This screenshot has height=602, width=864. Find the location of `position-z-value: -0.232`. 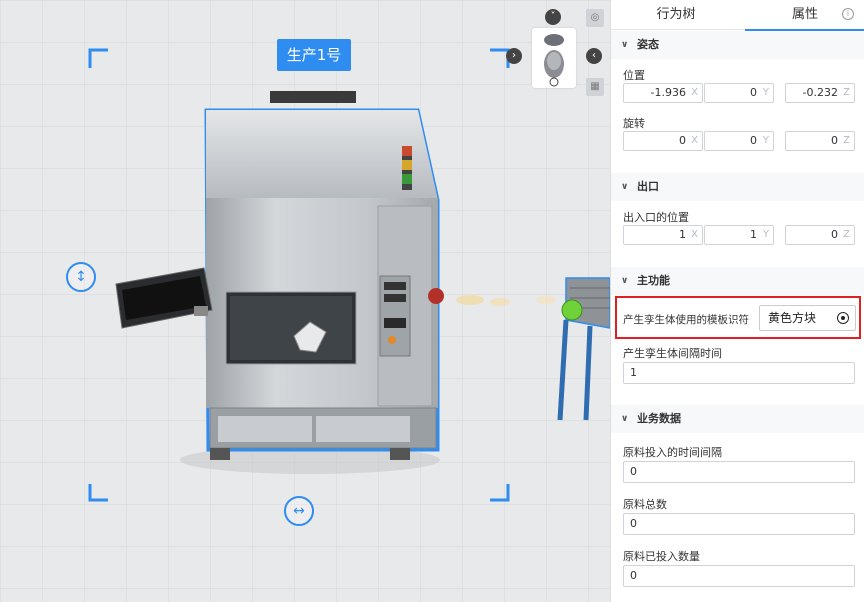

position-z-value: -0.232 is located at coordinates (820, 92).